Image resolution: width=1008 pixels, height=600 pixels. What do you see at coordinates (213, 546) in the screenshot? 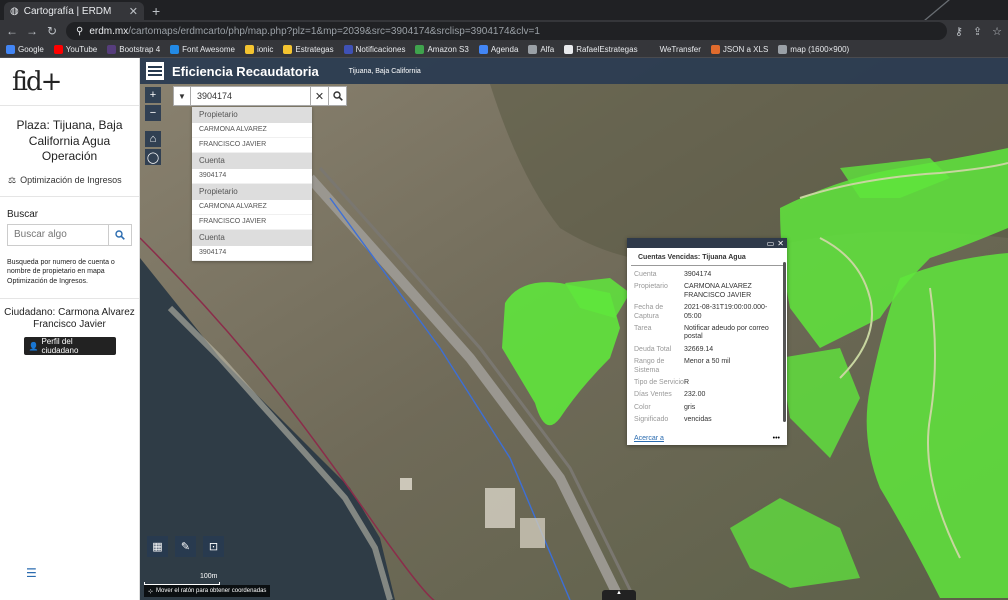
I see `measure-button: ⊡` at bounding box center [213, 546].